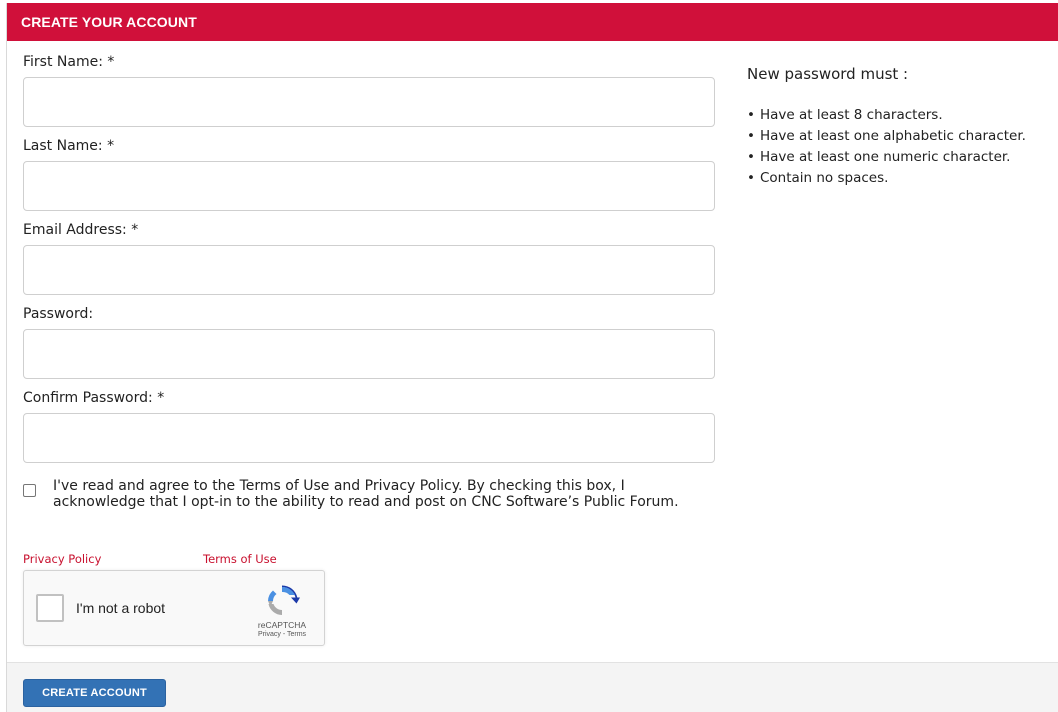 Image resolution: width=1058 pixels, height=712 pixels. What do you see at coordinates (284, 600) in the screenshot?
I see `recaptcha-logo-icon` at bounding box center [284, 600].